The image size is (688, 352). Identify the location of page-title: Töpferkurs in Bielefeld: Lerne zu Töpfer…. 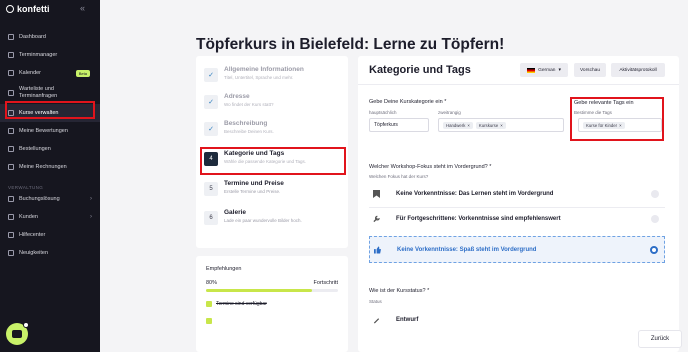
(350, 44).